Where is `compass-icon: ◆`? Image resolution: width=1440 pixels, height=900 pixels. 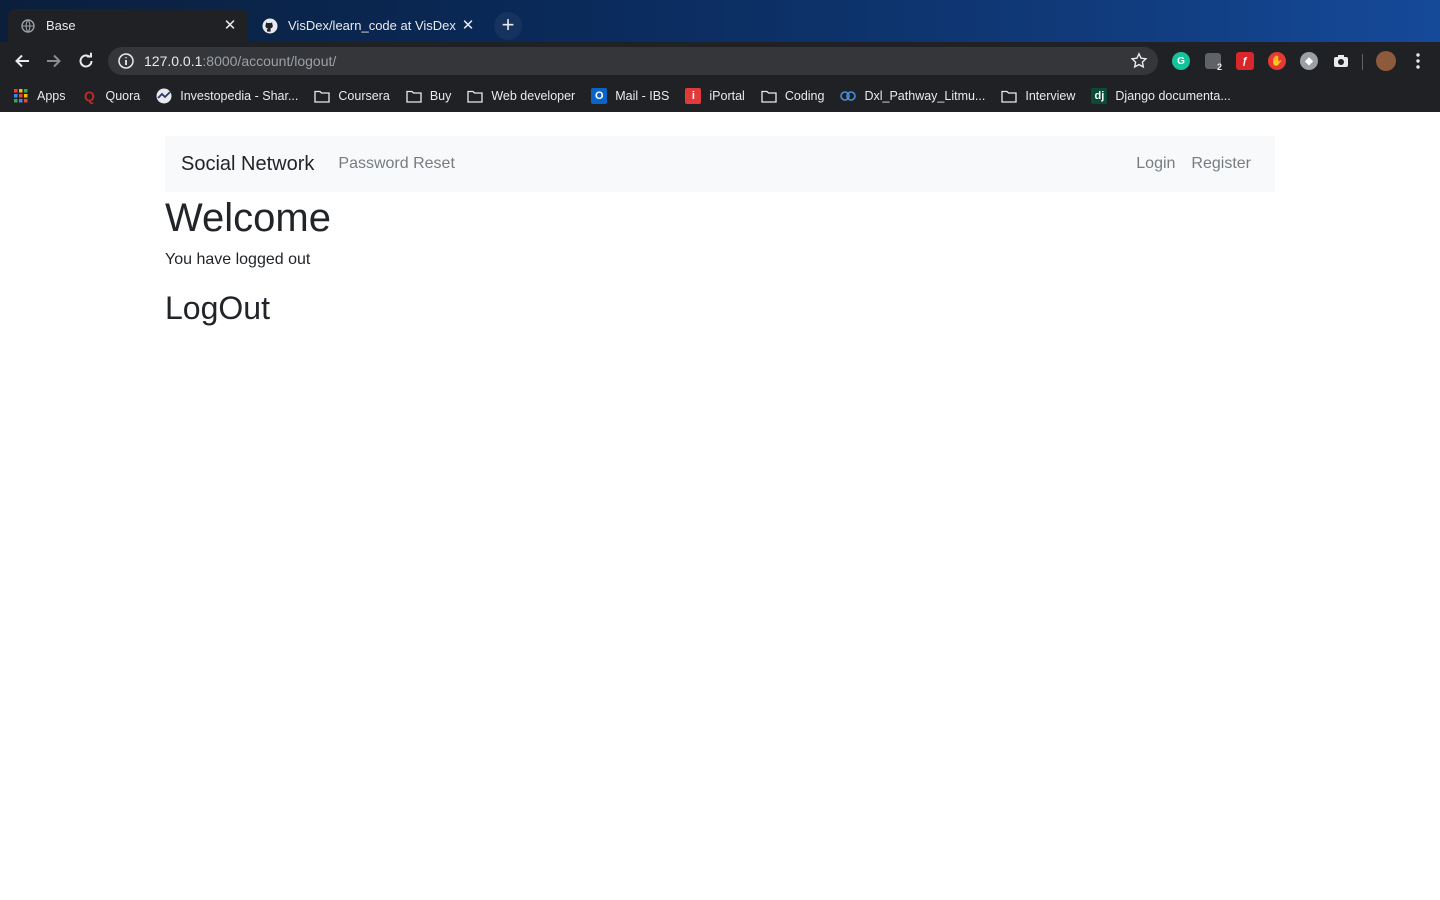
compass-icon: ◆ is located at coordinates (1309, 61).